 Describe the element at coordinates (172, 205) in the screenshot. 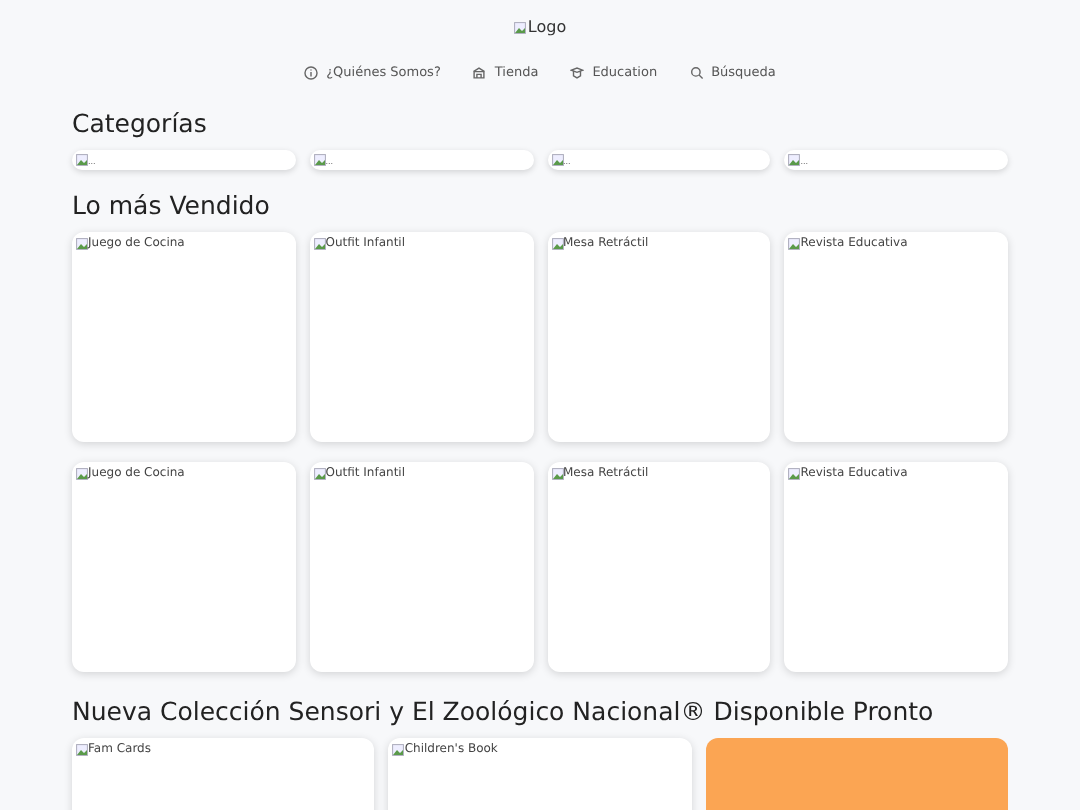

I see `section-heading: Lo más Vendido` at that location.